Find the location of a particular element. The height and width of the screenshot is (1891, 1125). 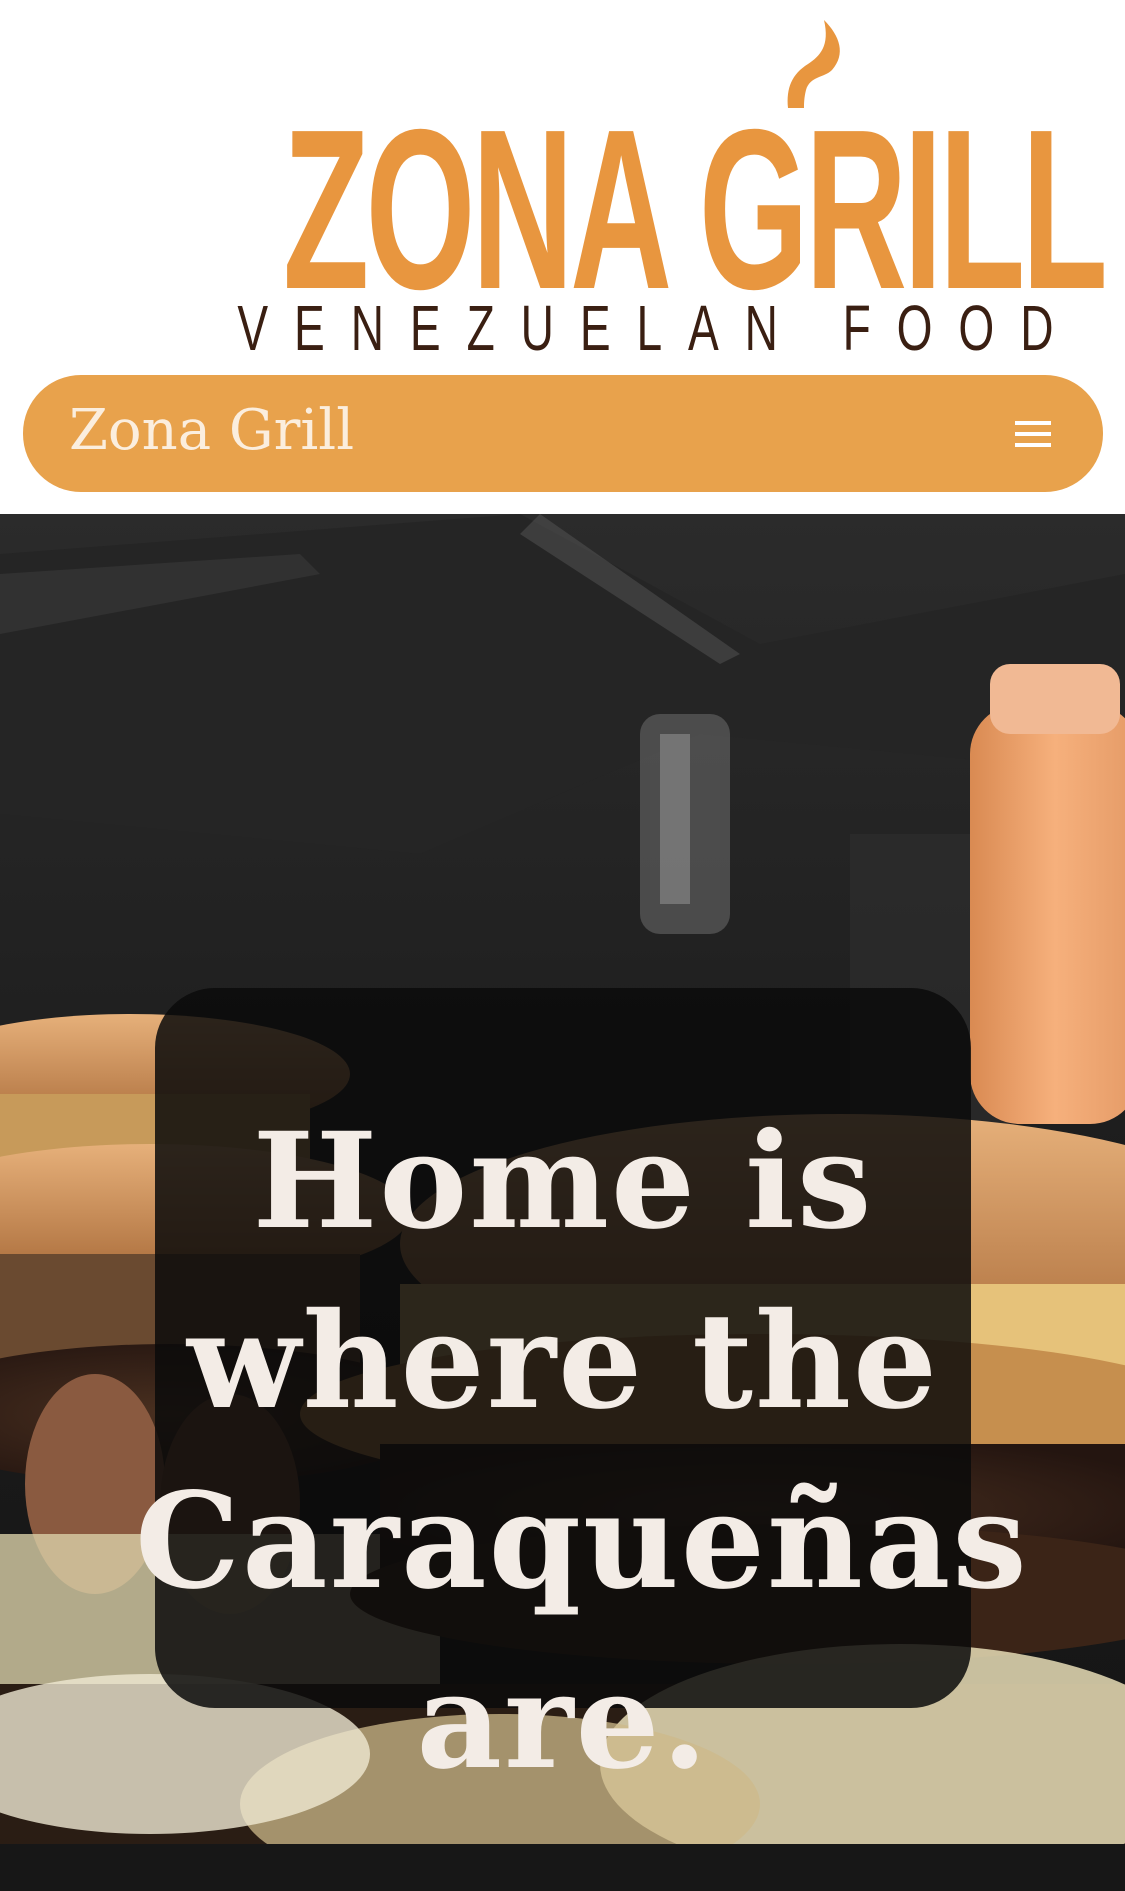

logo-subtitle: VENEZUELAN FOOD is located at coordinates (658, 328).